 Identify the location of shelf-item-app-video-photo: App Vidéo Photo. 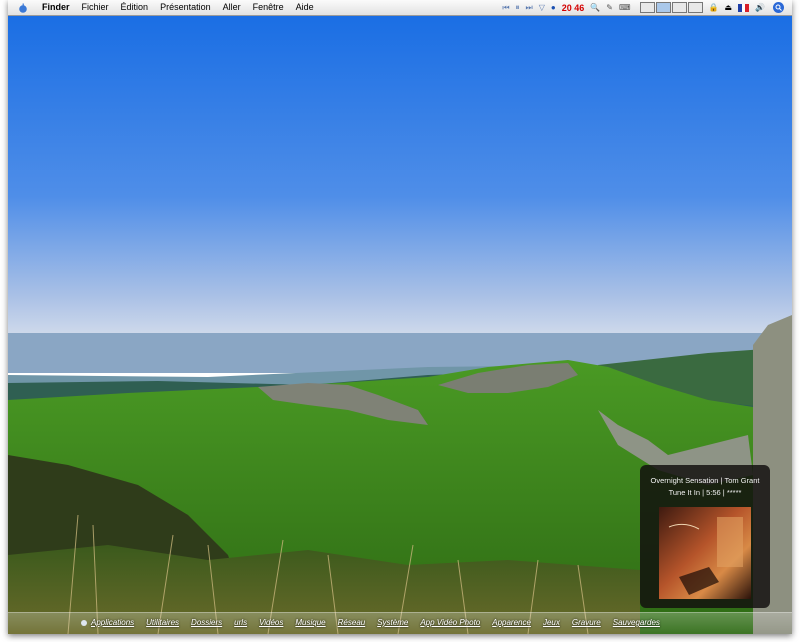
(450, 622).